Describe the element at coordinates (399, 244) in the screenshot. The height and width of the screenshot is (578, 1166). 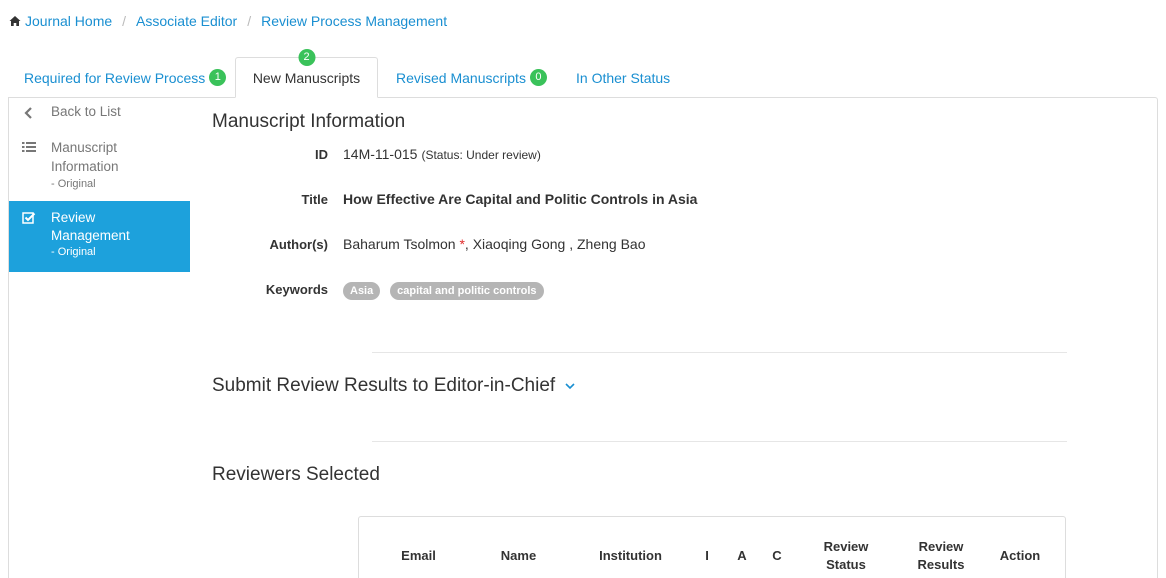
I see `author-name: Baharum Tsolmon` at that location.